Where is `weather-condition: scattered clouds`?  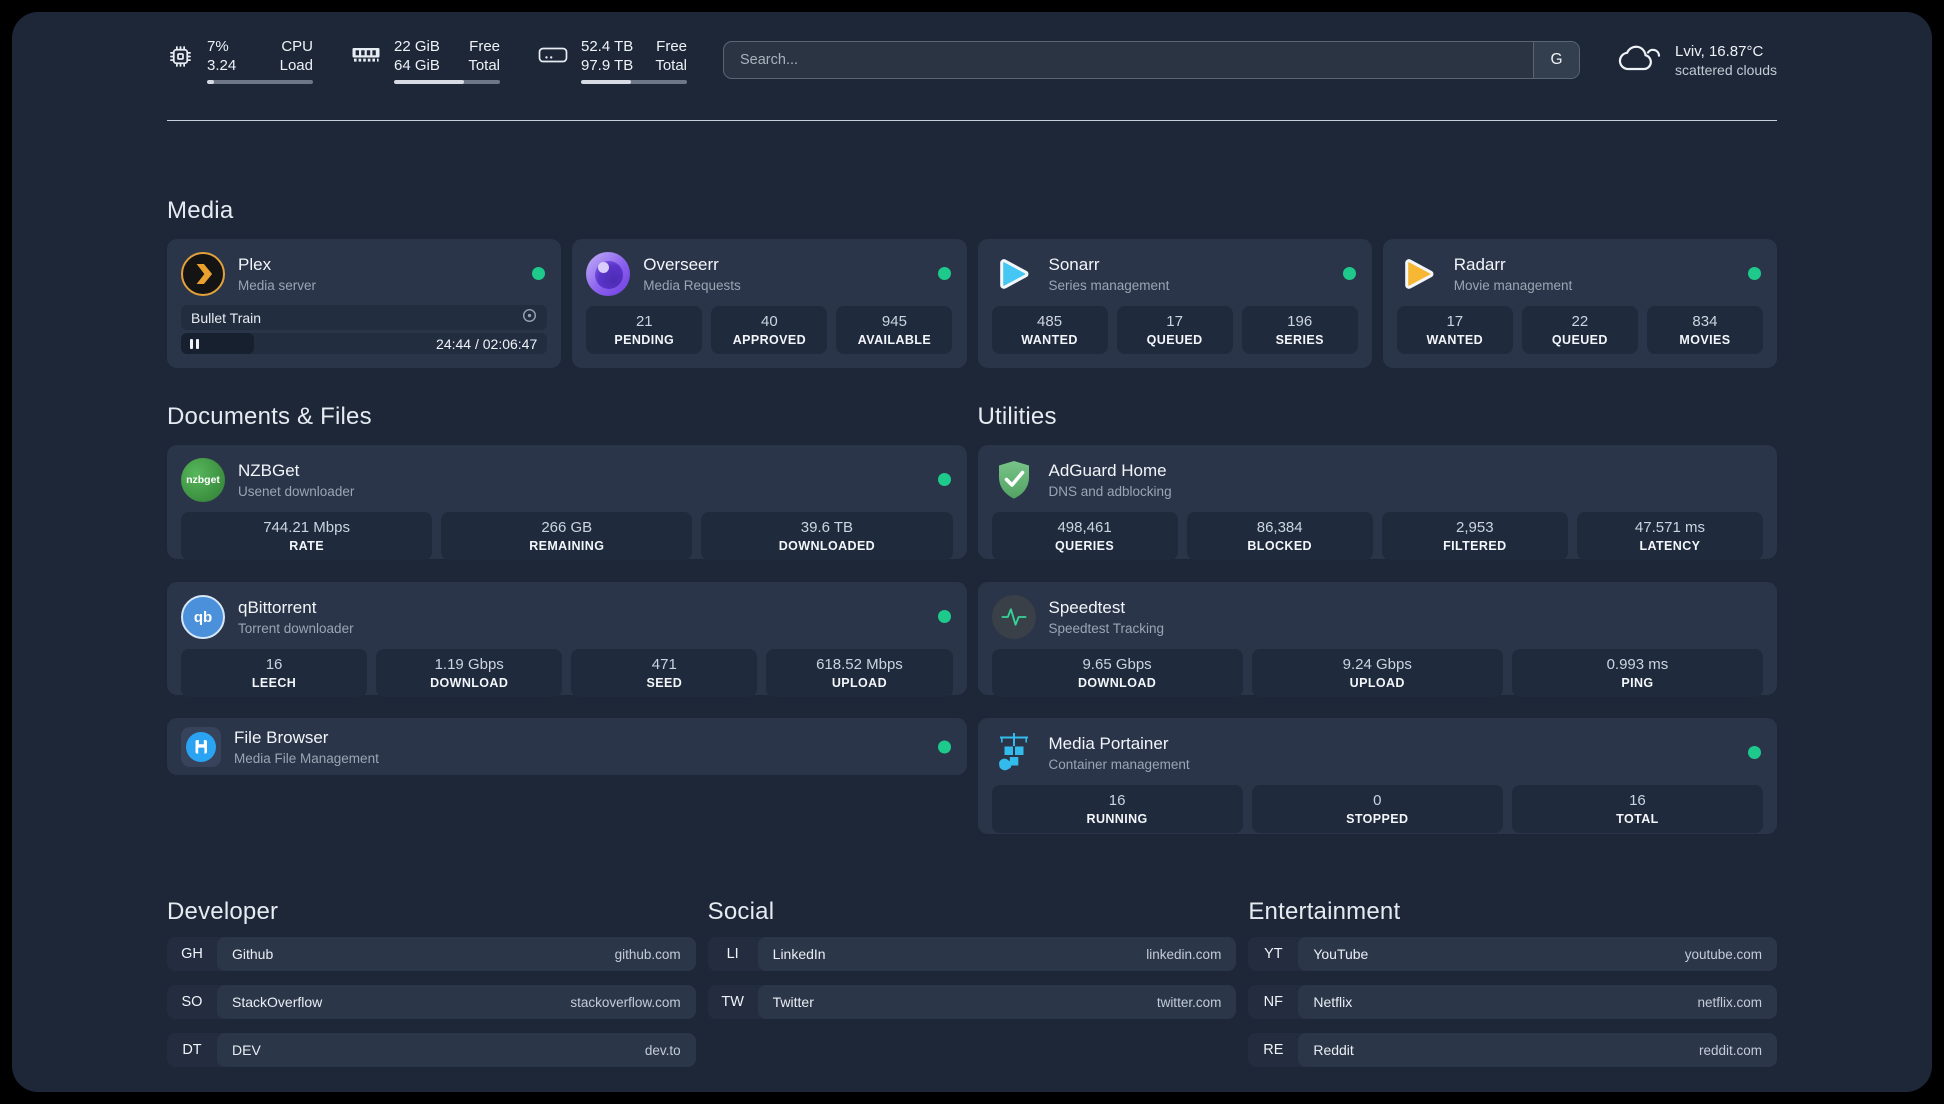 weather-condition: scattered clouds is located at coordinates (1726, 69).